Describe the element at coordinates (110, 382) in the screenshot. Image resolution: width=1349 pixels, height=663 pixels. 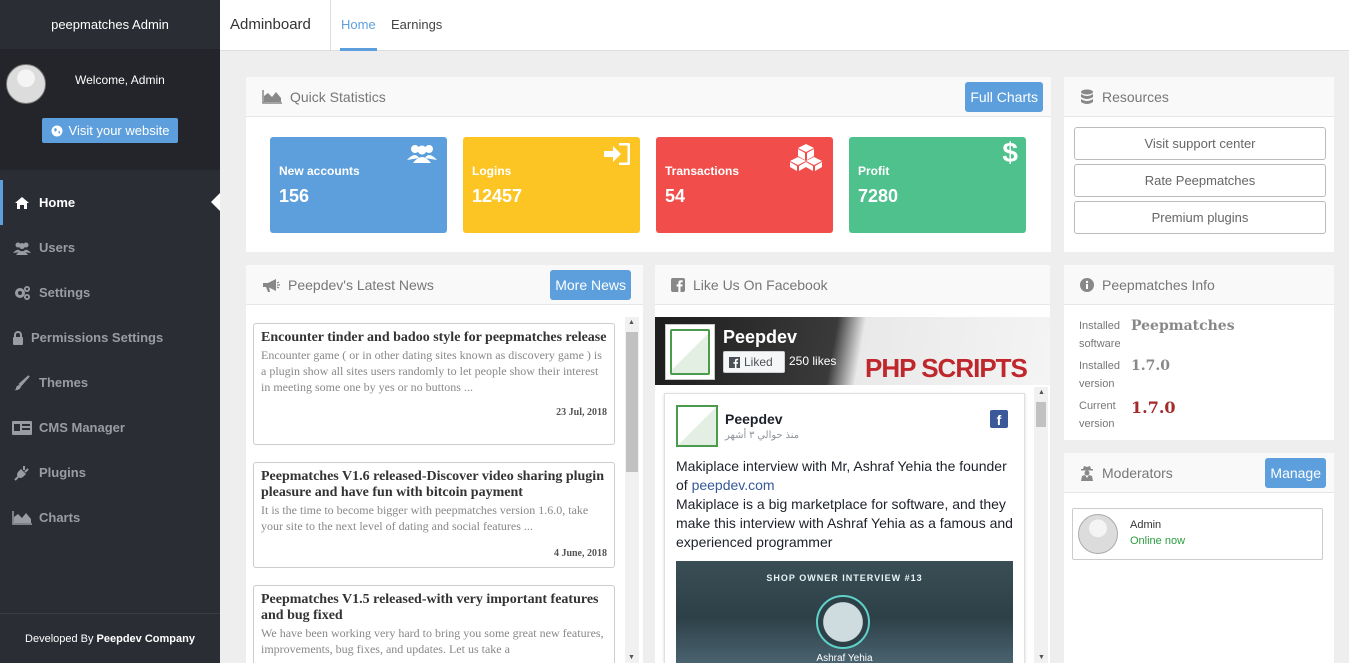
I see `sidebar-item-themes: Themes` at that location.